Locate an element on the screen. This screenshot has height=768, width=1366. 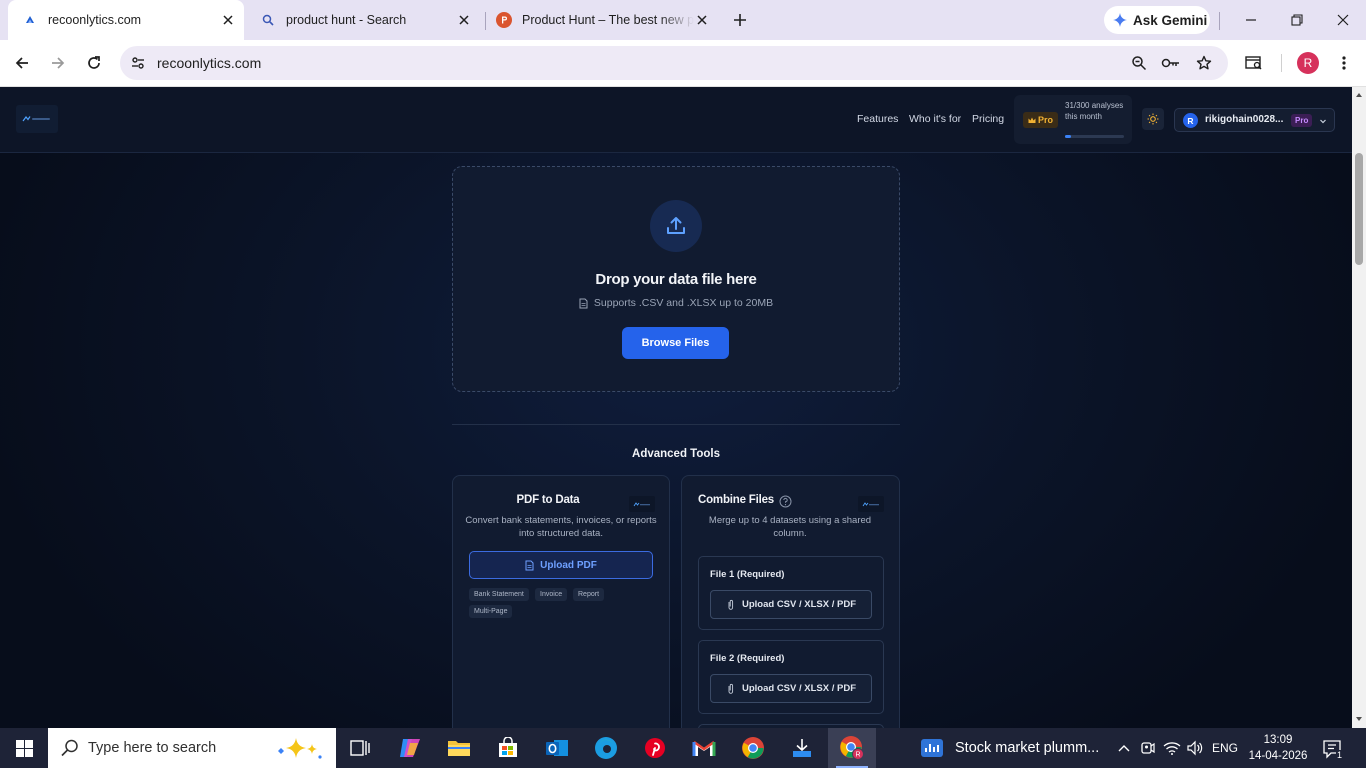
file-2-upload-button: Upload CSV / XLSX / PDF is located at coordinates (791, 688).